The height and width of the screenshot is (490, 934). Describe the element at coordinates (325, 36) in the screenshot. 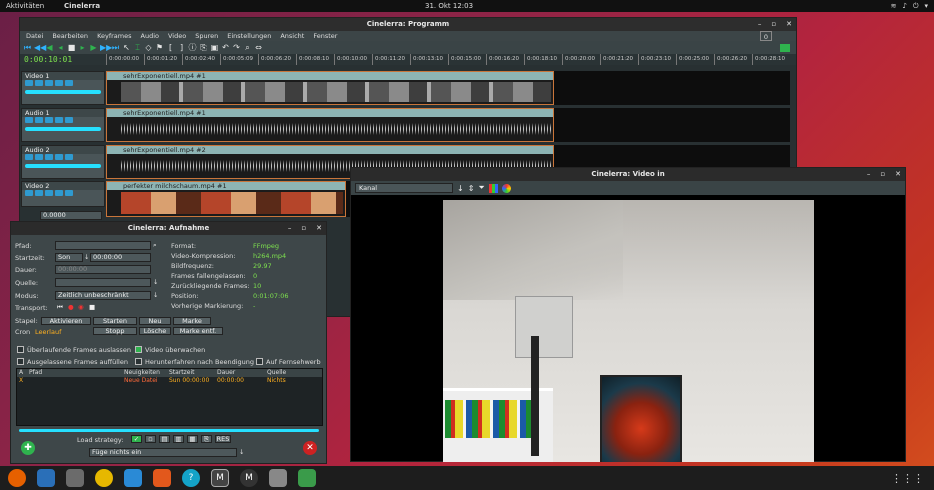

I see `menu-fenster: Fenster` at that location.